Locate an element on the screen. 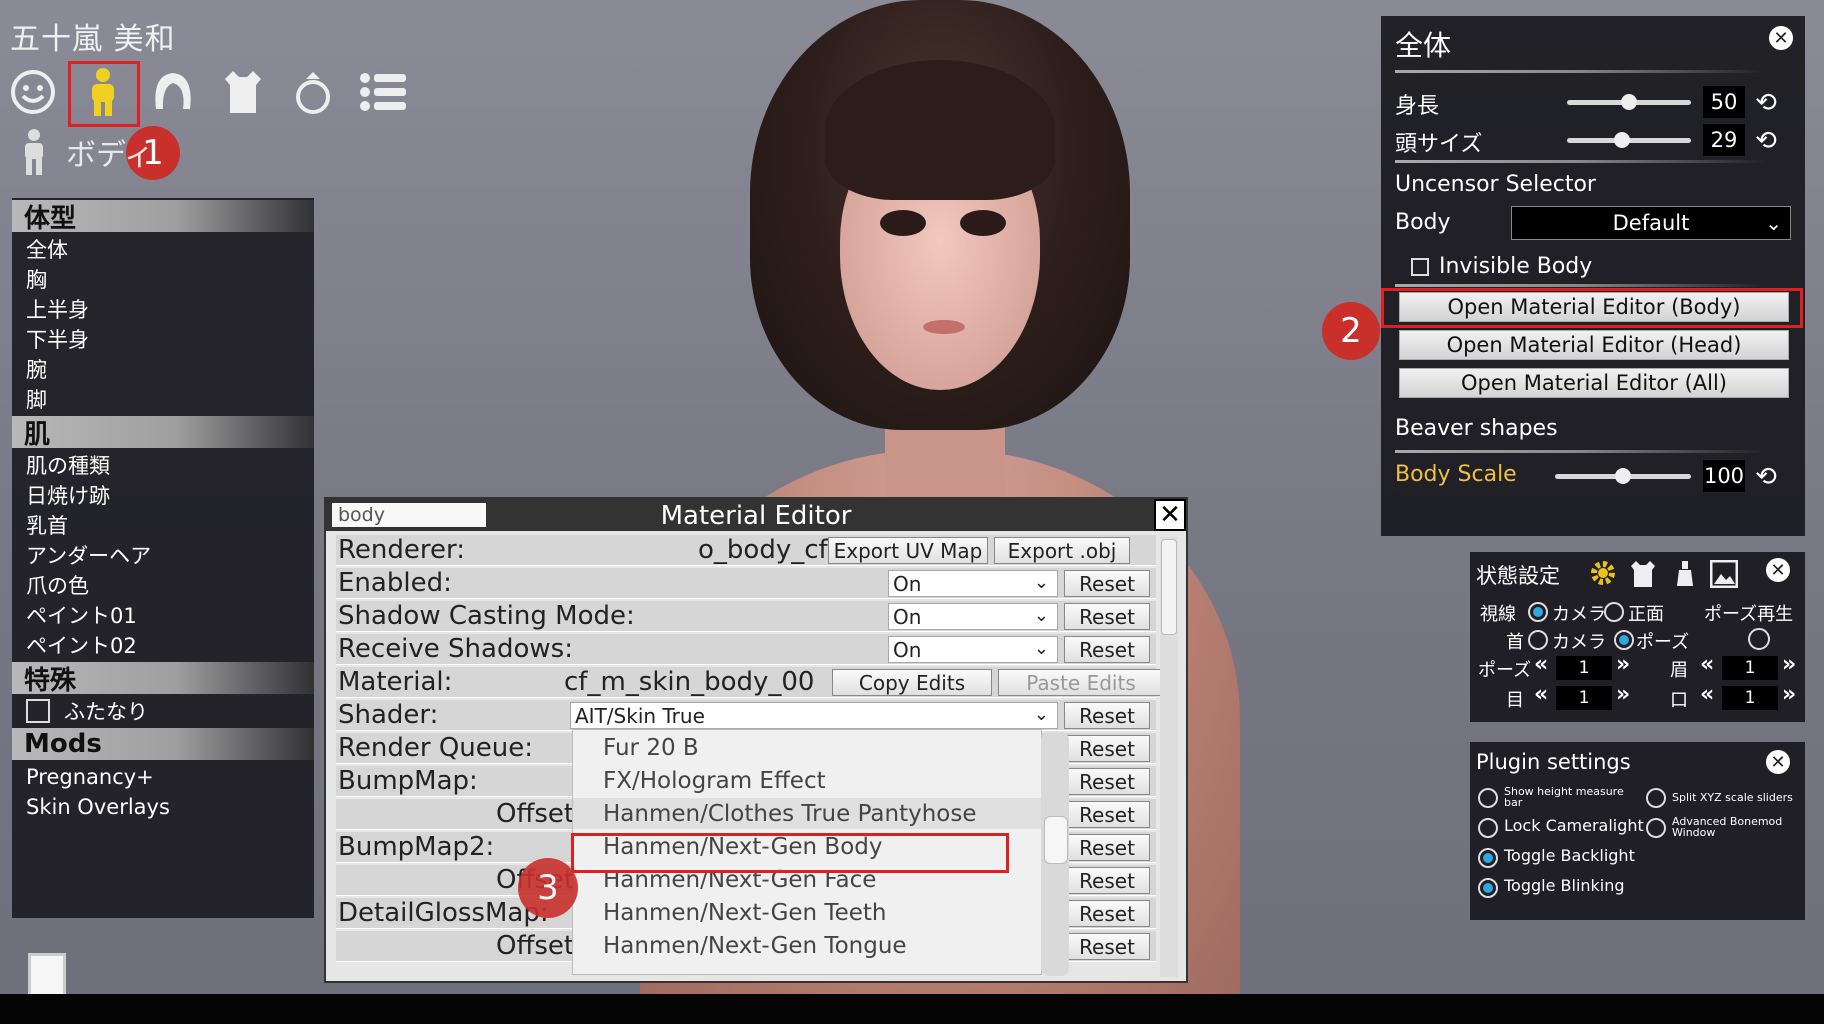 The width and height of the screenshot is (1824, 1024). shader-option: FX/Hologram Effect is located at coordinates (808, 780).